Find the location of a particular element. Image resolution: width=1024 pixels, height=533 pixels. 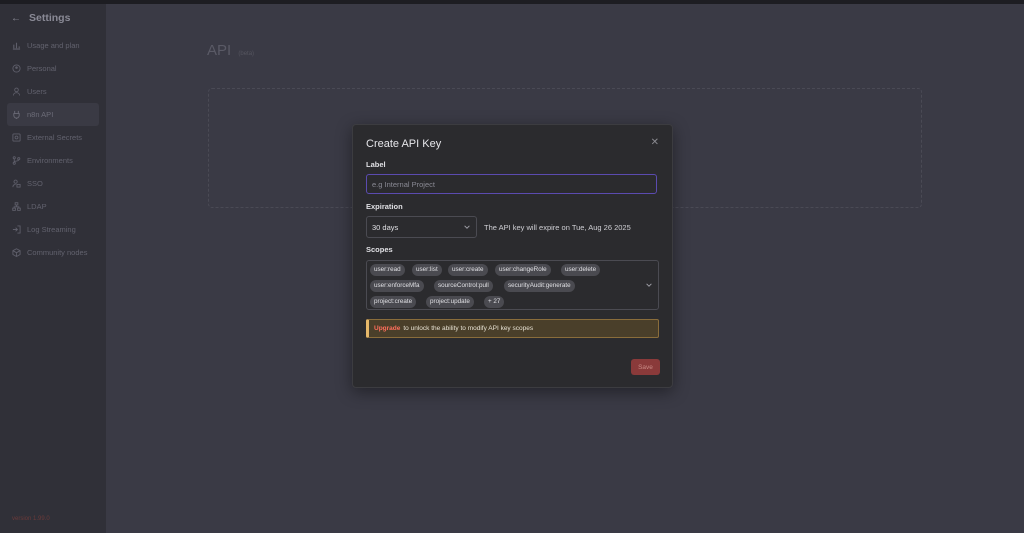

sidebar-item-label: Usage and plan is located at coordinates (53, 45).